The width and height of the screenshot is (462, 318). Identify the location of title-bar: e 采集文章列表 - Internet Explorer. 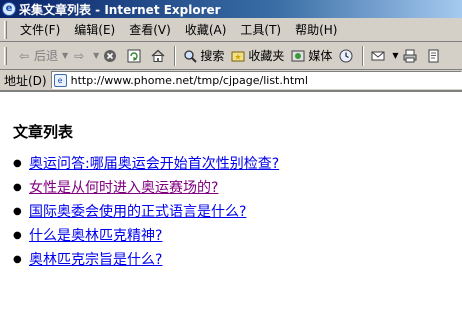
(231, 9).